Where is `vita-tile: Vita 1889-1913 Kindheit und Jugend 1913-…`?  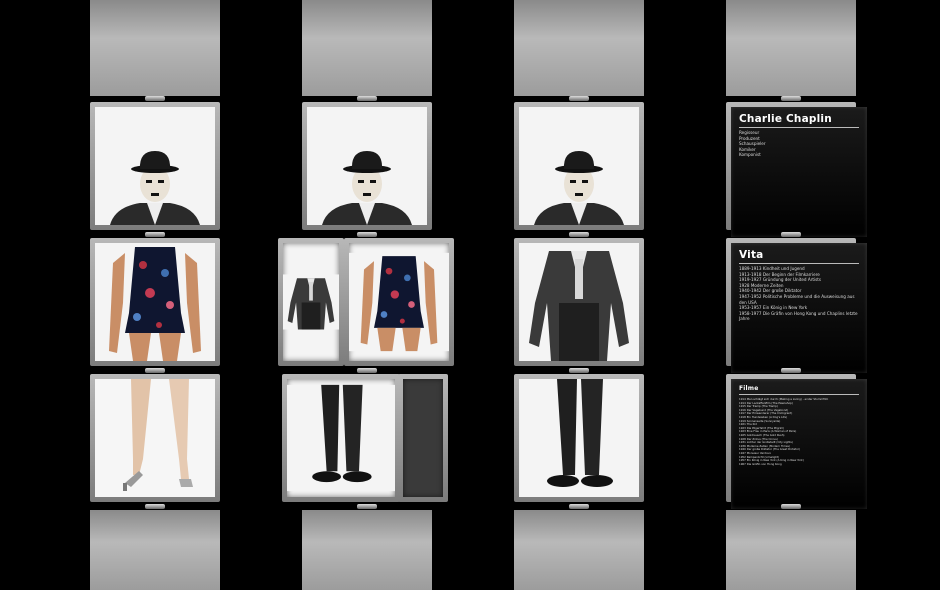
vita-tile: Vita 1889-1913 Kindheit und Jugend 1913-… is located at coordinates (796, 305).